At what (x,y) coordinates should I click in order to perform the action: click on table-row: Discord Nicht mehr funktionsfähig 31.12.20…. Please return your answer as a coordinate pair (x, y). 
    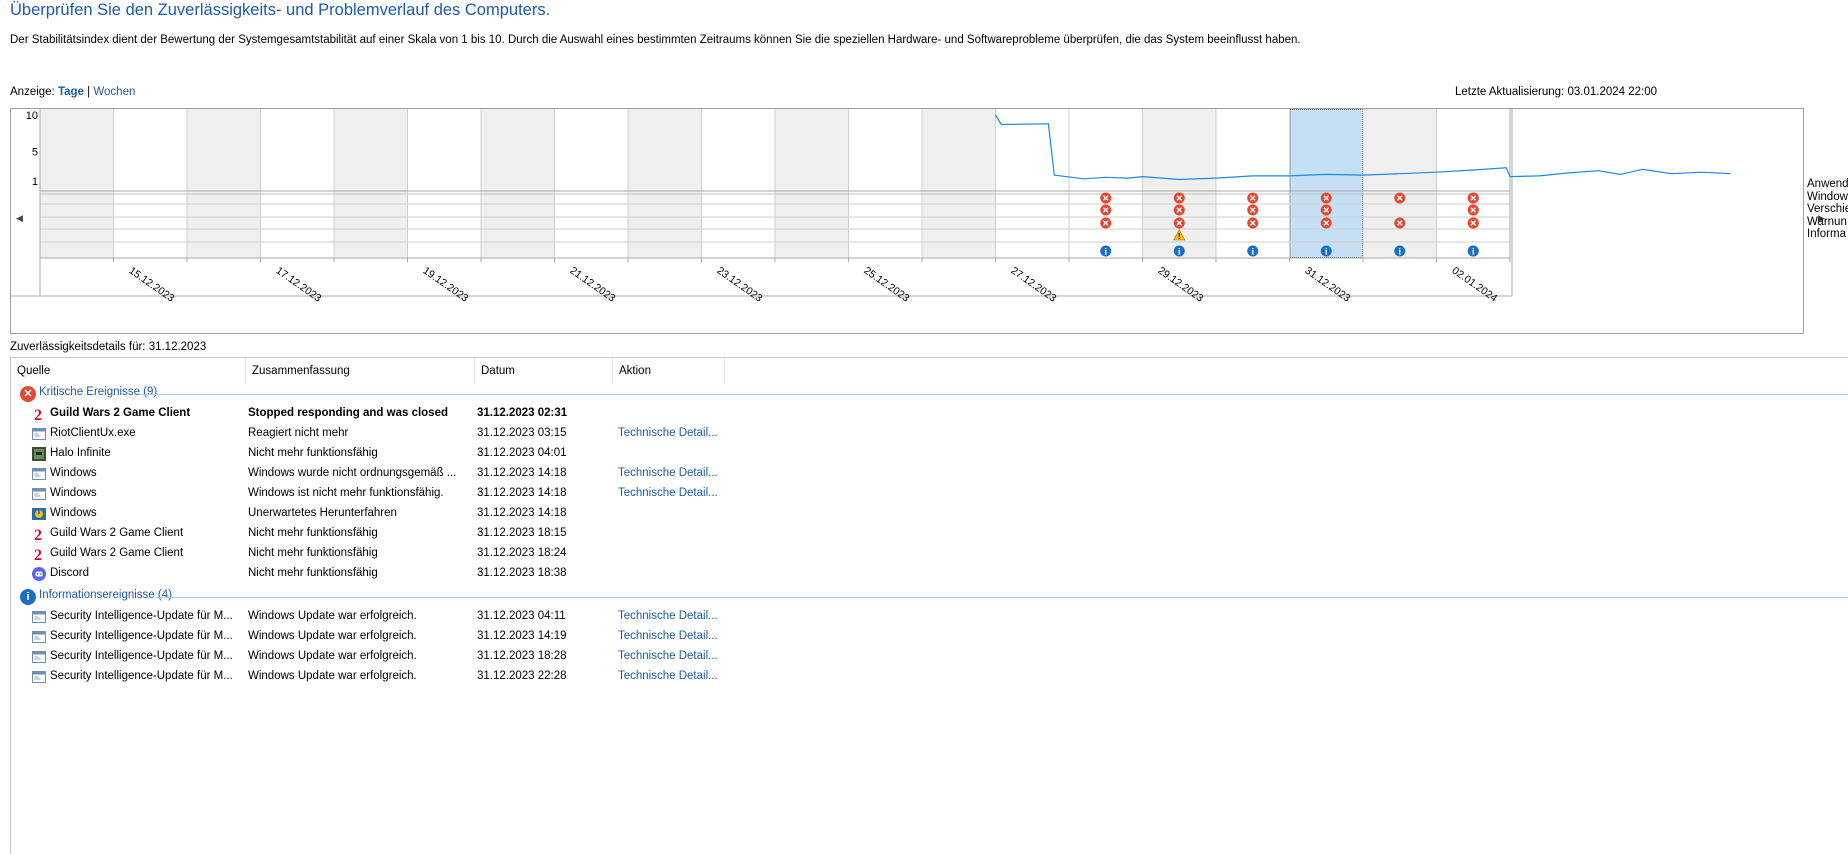
    Looking at the image, I should click on (929, 574).